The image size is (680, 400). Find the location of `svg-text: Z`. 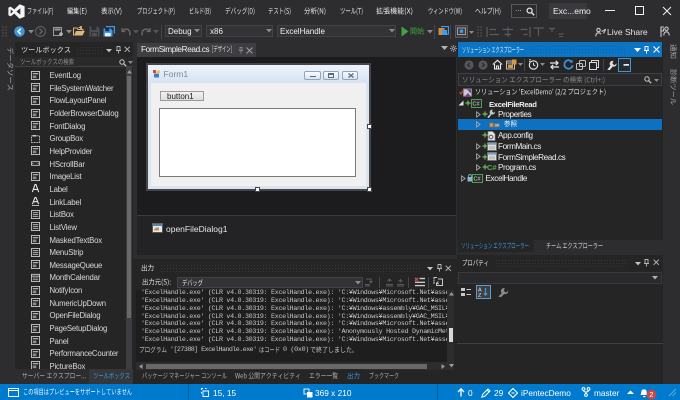

svg-text: Z is located at coordinates (480, 295).